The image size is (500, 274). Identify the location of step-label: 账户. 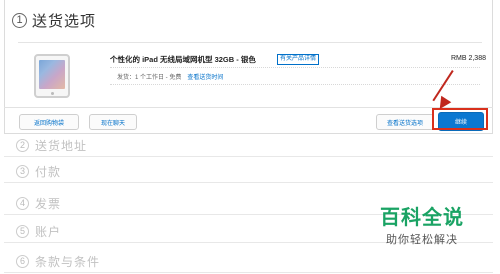
(48, 232).